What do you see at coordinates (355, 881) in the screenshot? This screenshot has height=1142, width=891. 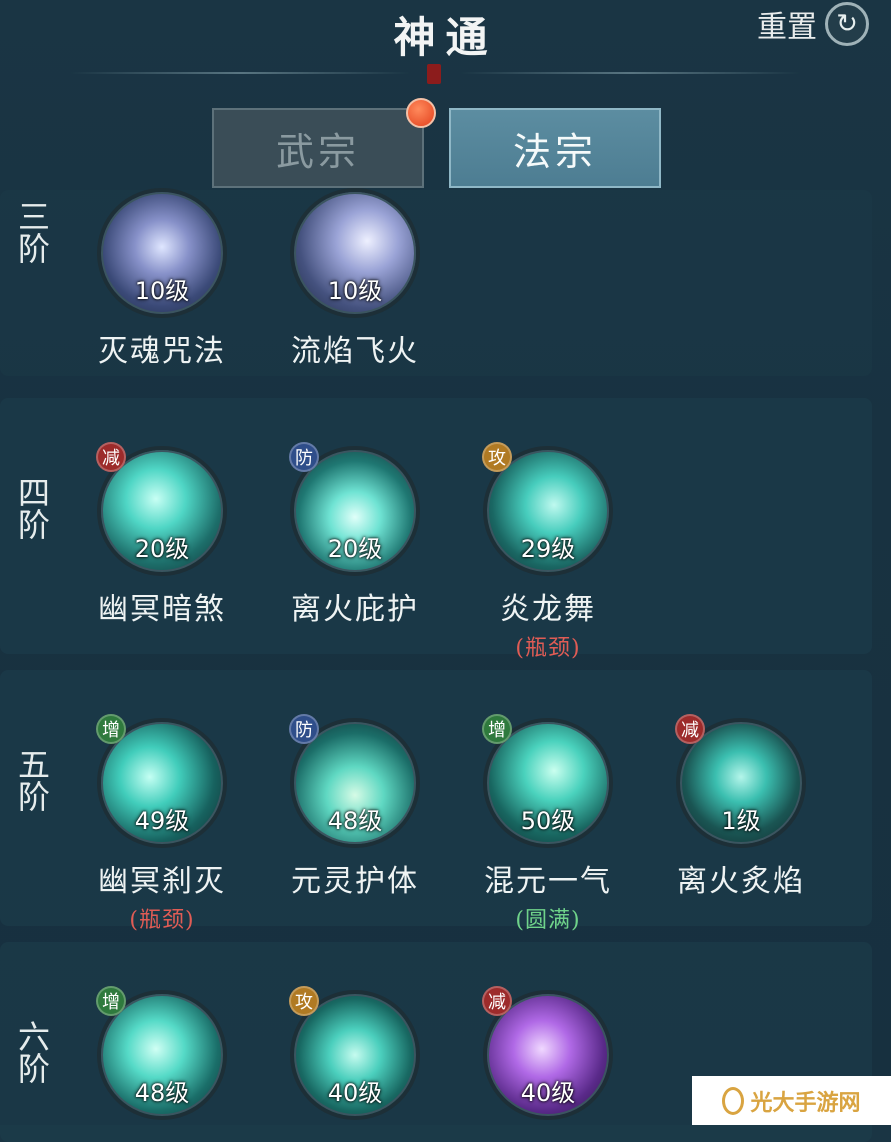 I see `skill-name: 元灵护体` at bounding box center [355, 881].